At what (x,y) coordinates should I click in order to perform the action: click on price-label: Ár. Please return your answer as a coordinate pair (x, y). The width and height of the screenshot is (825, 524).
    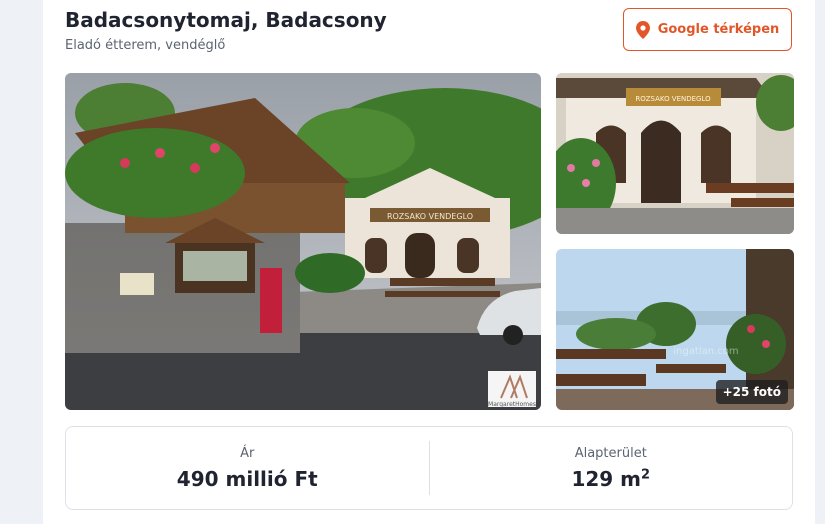
    Looking at the image, I should click on (247, 453).